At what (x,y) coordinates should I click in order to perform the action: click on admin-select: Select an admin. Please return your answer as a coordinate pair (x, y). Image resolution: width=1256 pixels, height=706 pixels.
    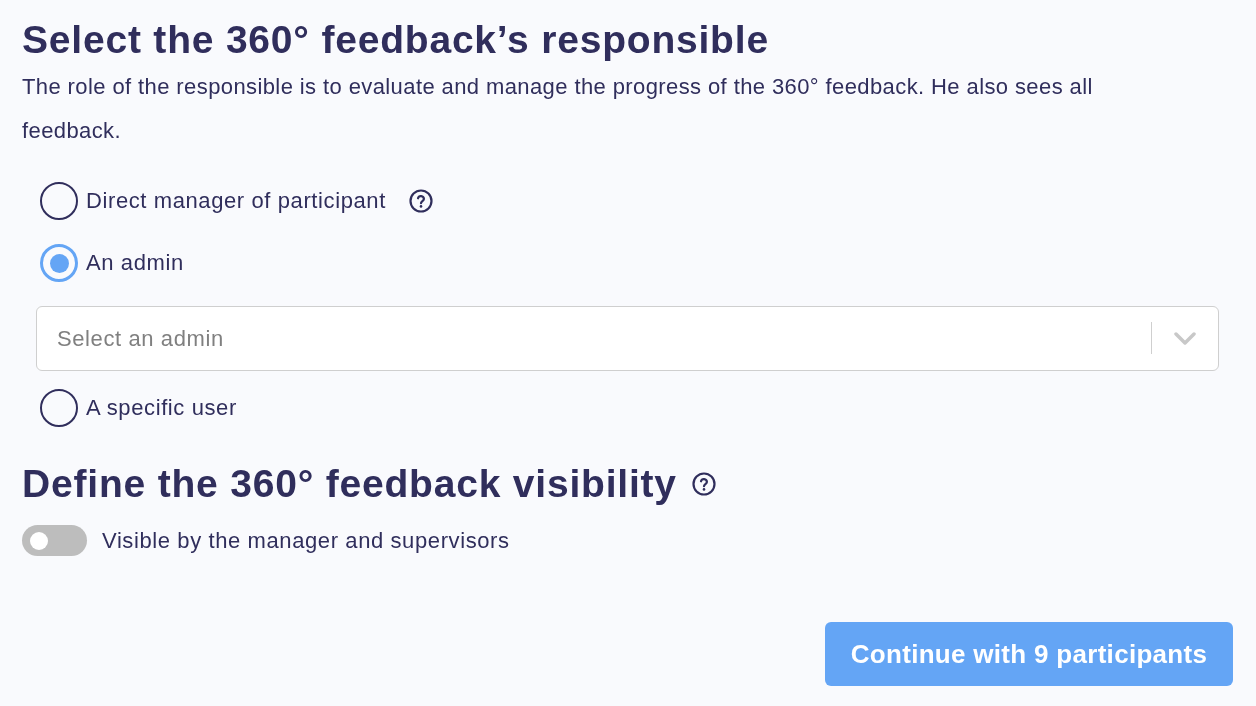
    Looking at the image, I should click on (627, 338).